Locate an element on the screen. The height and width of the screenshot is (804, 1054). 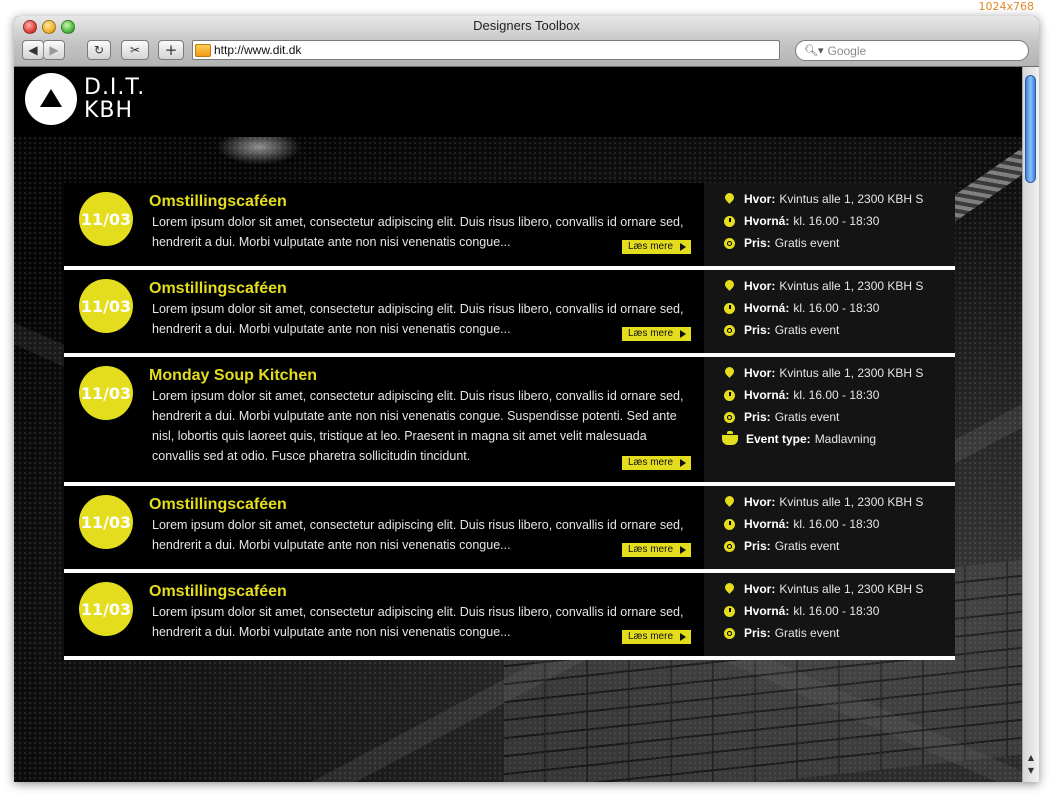
logo-text: D.I.T. KBH is located at coordinates (114, 99).